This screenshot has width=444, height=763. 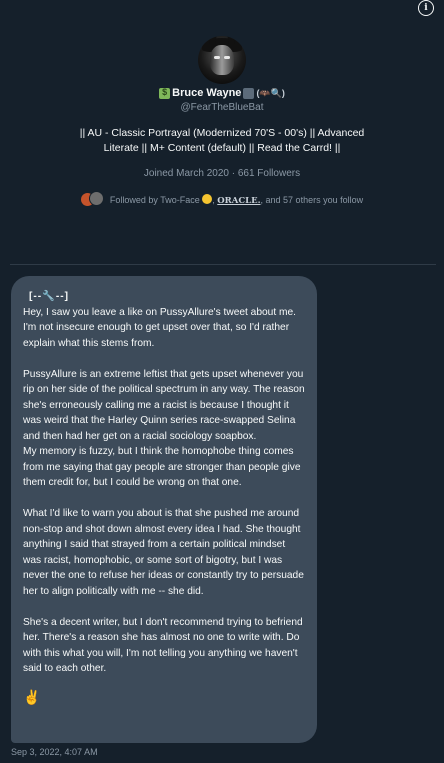 I want to click on follower-avatars, so click(x=92, y=199).